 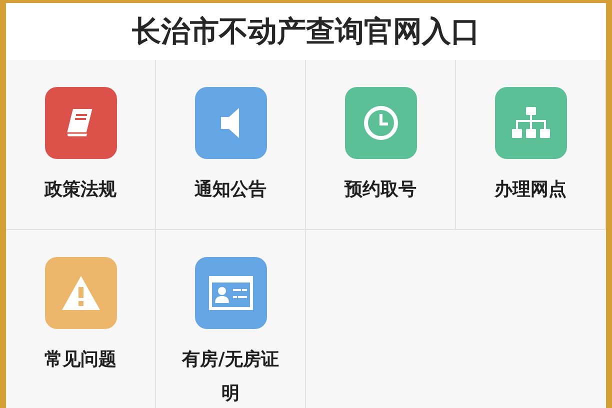 I want to click on menu-label: 有房/无房证明, so click(x=230, y=375).